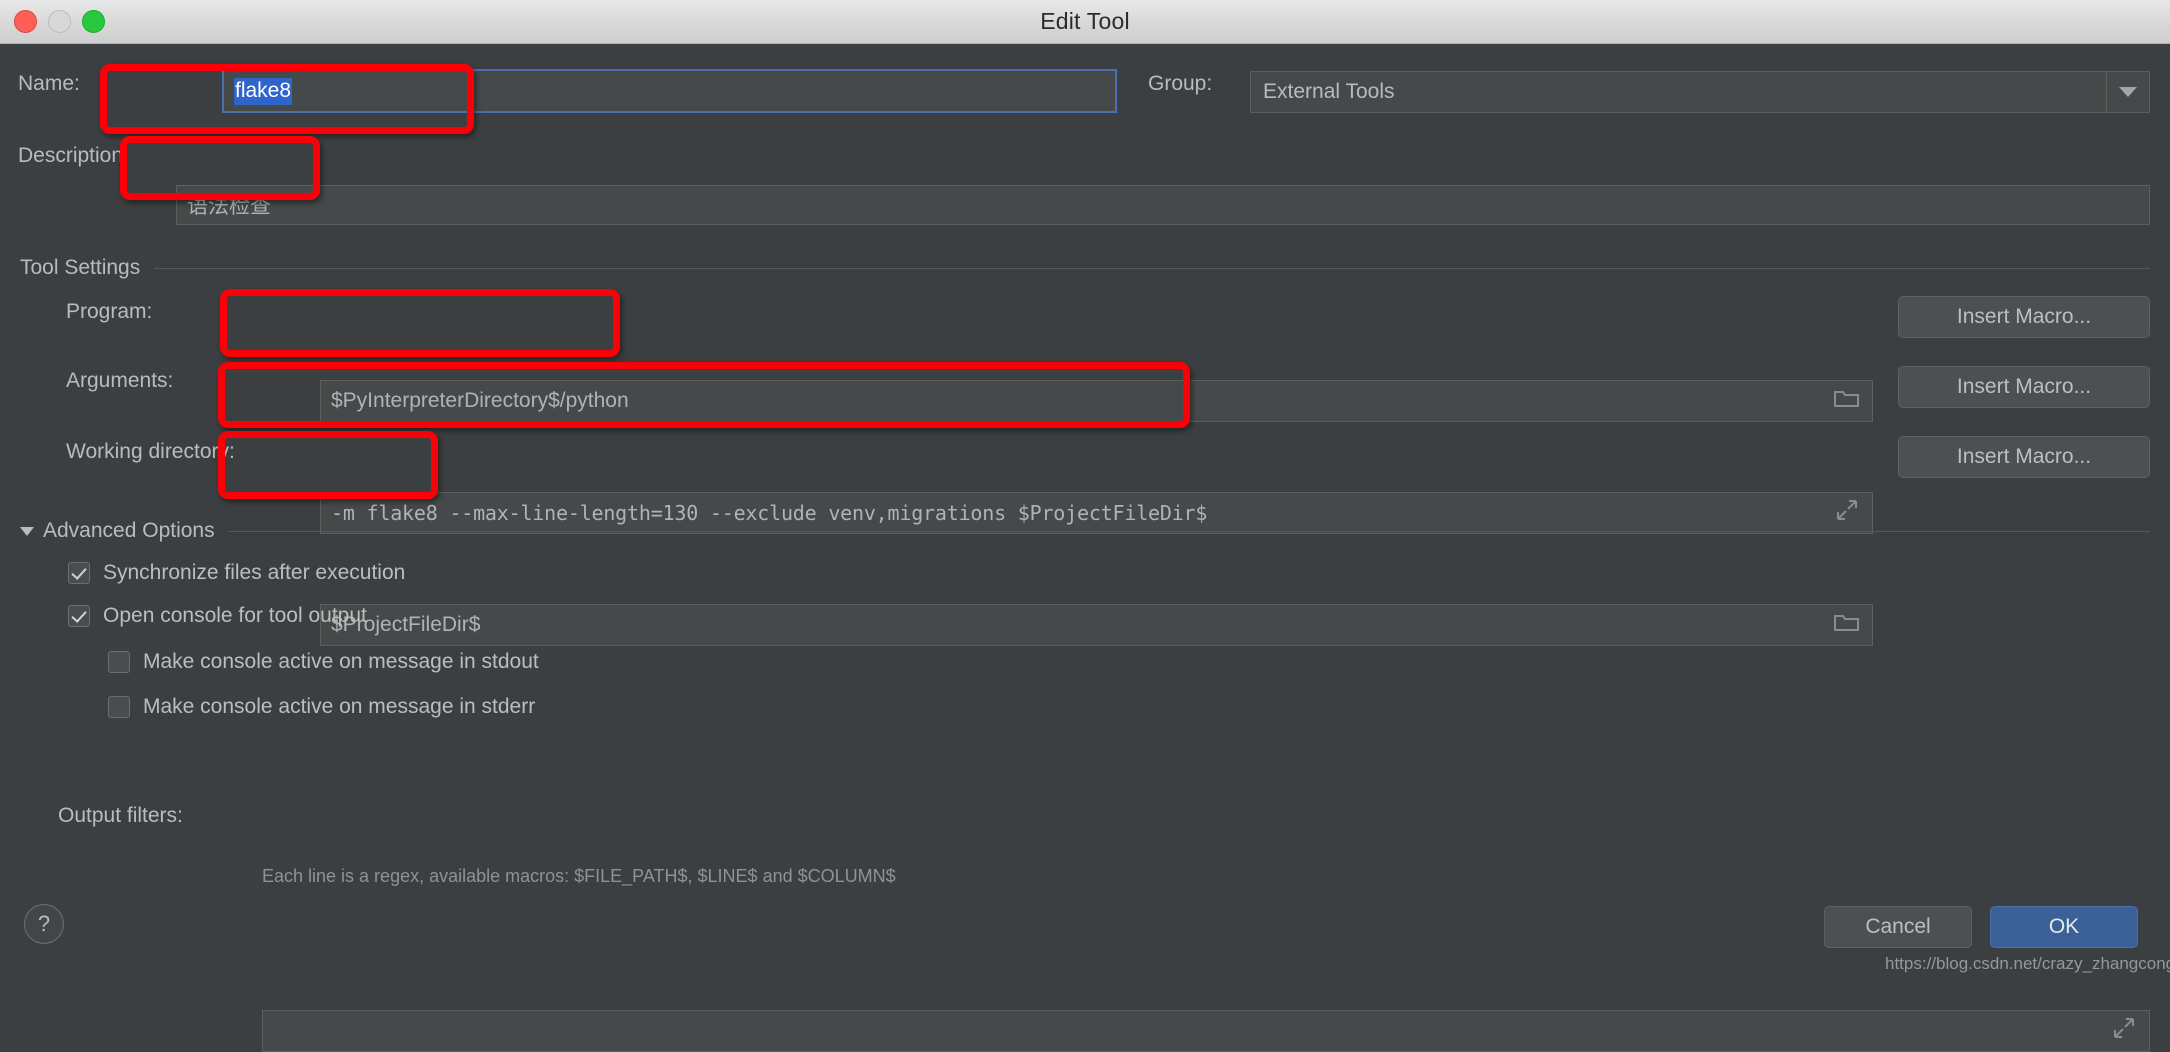 The image size is (2170, 1052). What do you see at coordinates (118, 84) in the screenshot?
I see `name-row: Name:` at bounding box center [118, 84].